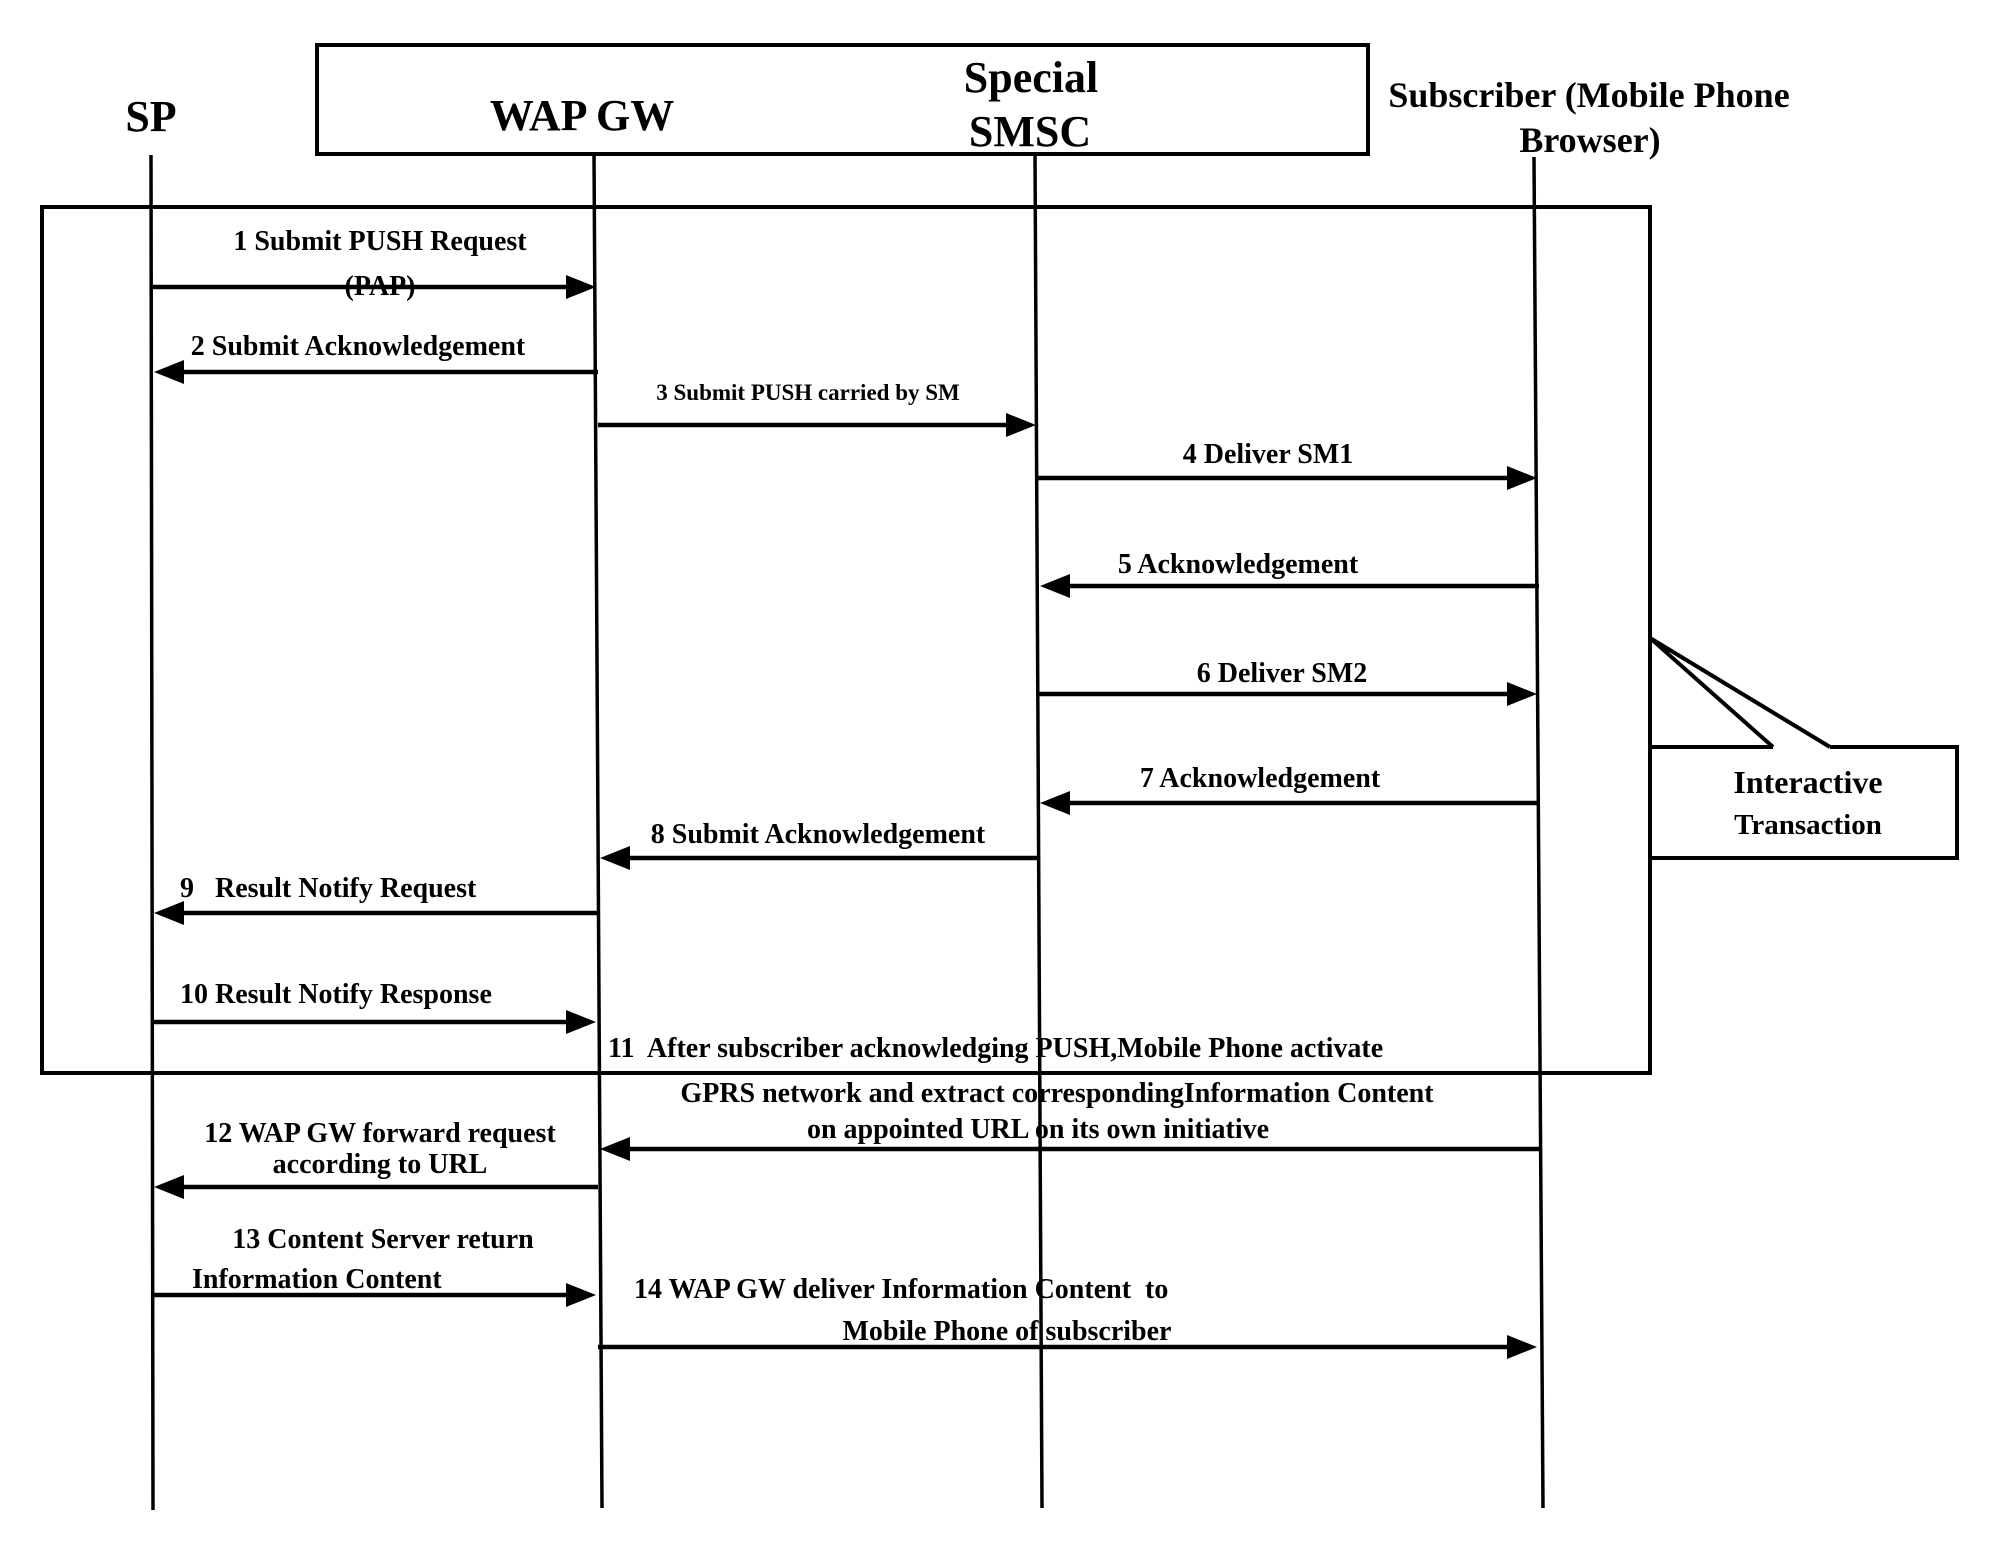 This screenshot has width=2002, height=1555. What do you see at coordinates (380, 241) in the screenshot?
I see `message-label-1-line1: 1 Submit PUSH Request` at bounding box center [380, 241].